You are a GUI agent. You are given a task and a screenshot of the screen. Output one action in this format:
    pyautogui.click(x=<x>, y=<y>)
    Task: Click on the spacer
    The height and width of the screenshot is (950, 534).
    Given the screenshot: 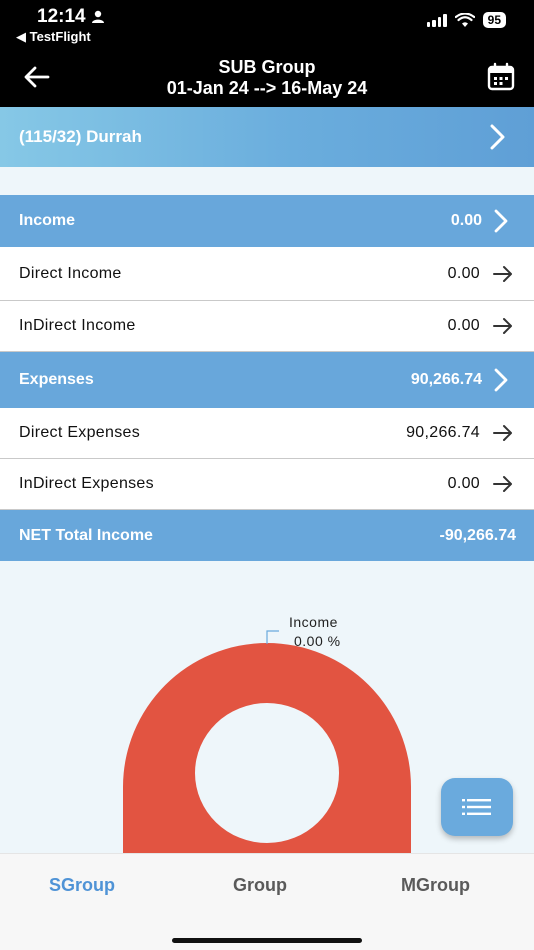 What is the action you would take?
    pyautogui.click(x=267, y=181)
    